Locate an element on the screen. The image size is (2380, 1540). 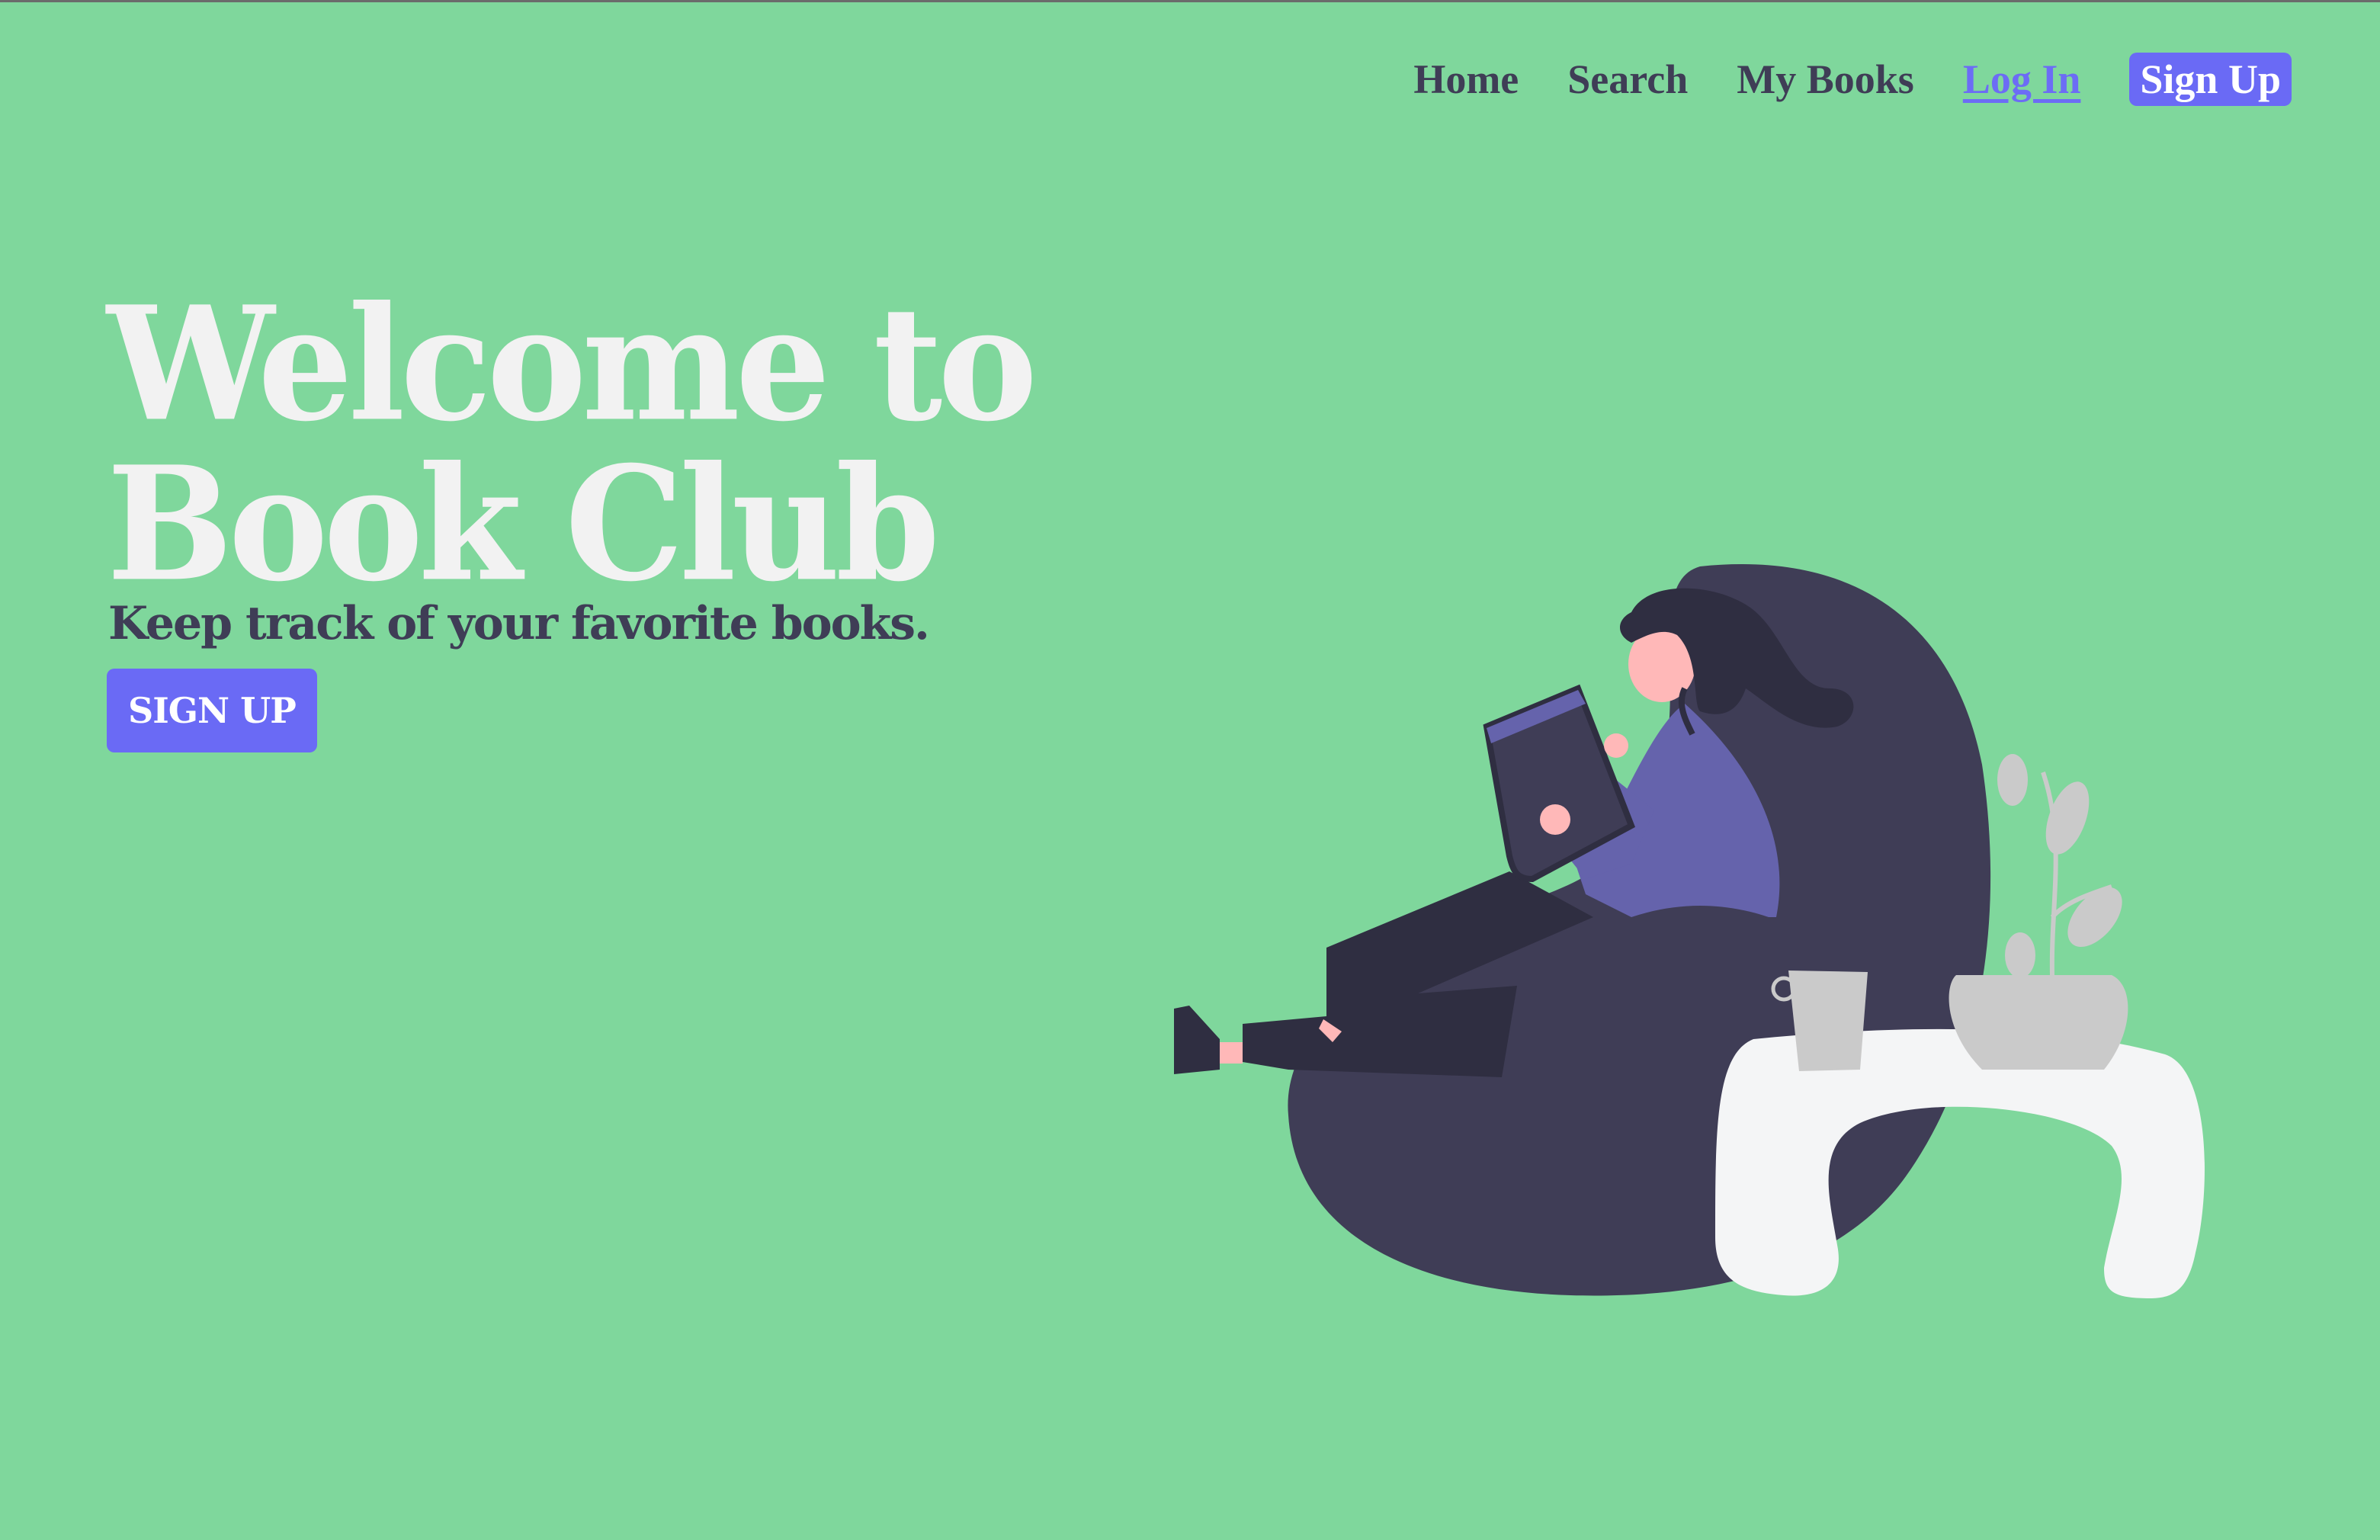
nav-login-link: Log In is located at coordinates (2022, 80).